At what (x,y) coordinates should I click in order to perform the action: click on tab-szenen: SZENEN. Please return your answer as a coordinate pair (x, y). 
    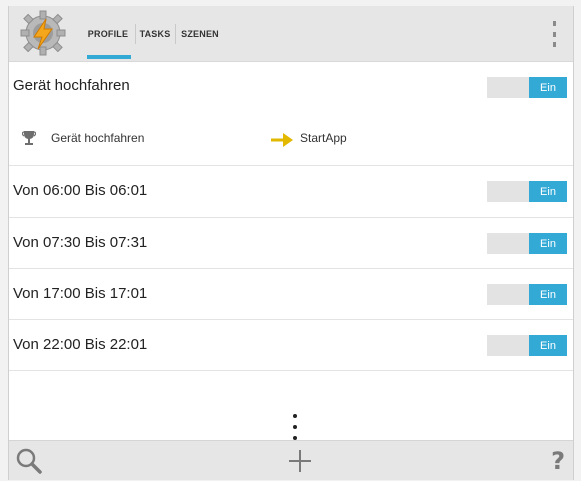
    Looking at the image, I should click on (200, 34).